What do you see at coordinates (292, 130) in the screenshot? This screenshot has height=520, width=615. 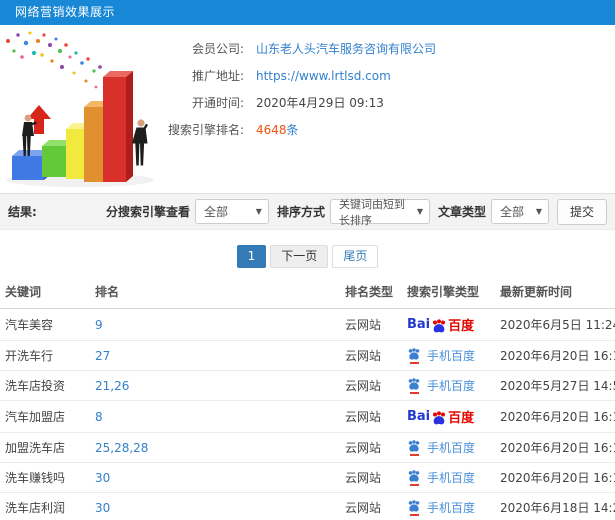 I see `rank-unit: 条` at bounding box center [292, 130].